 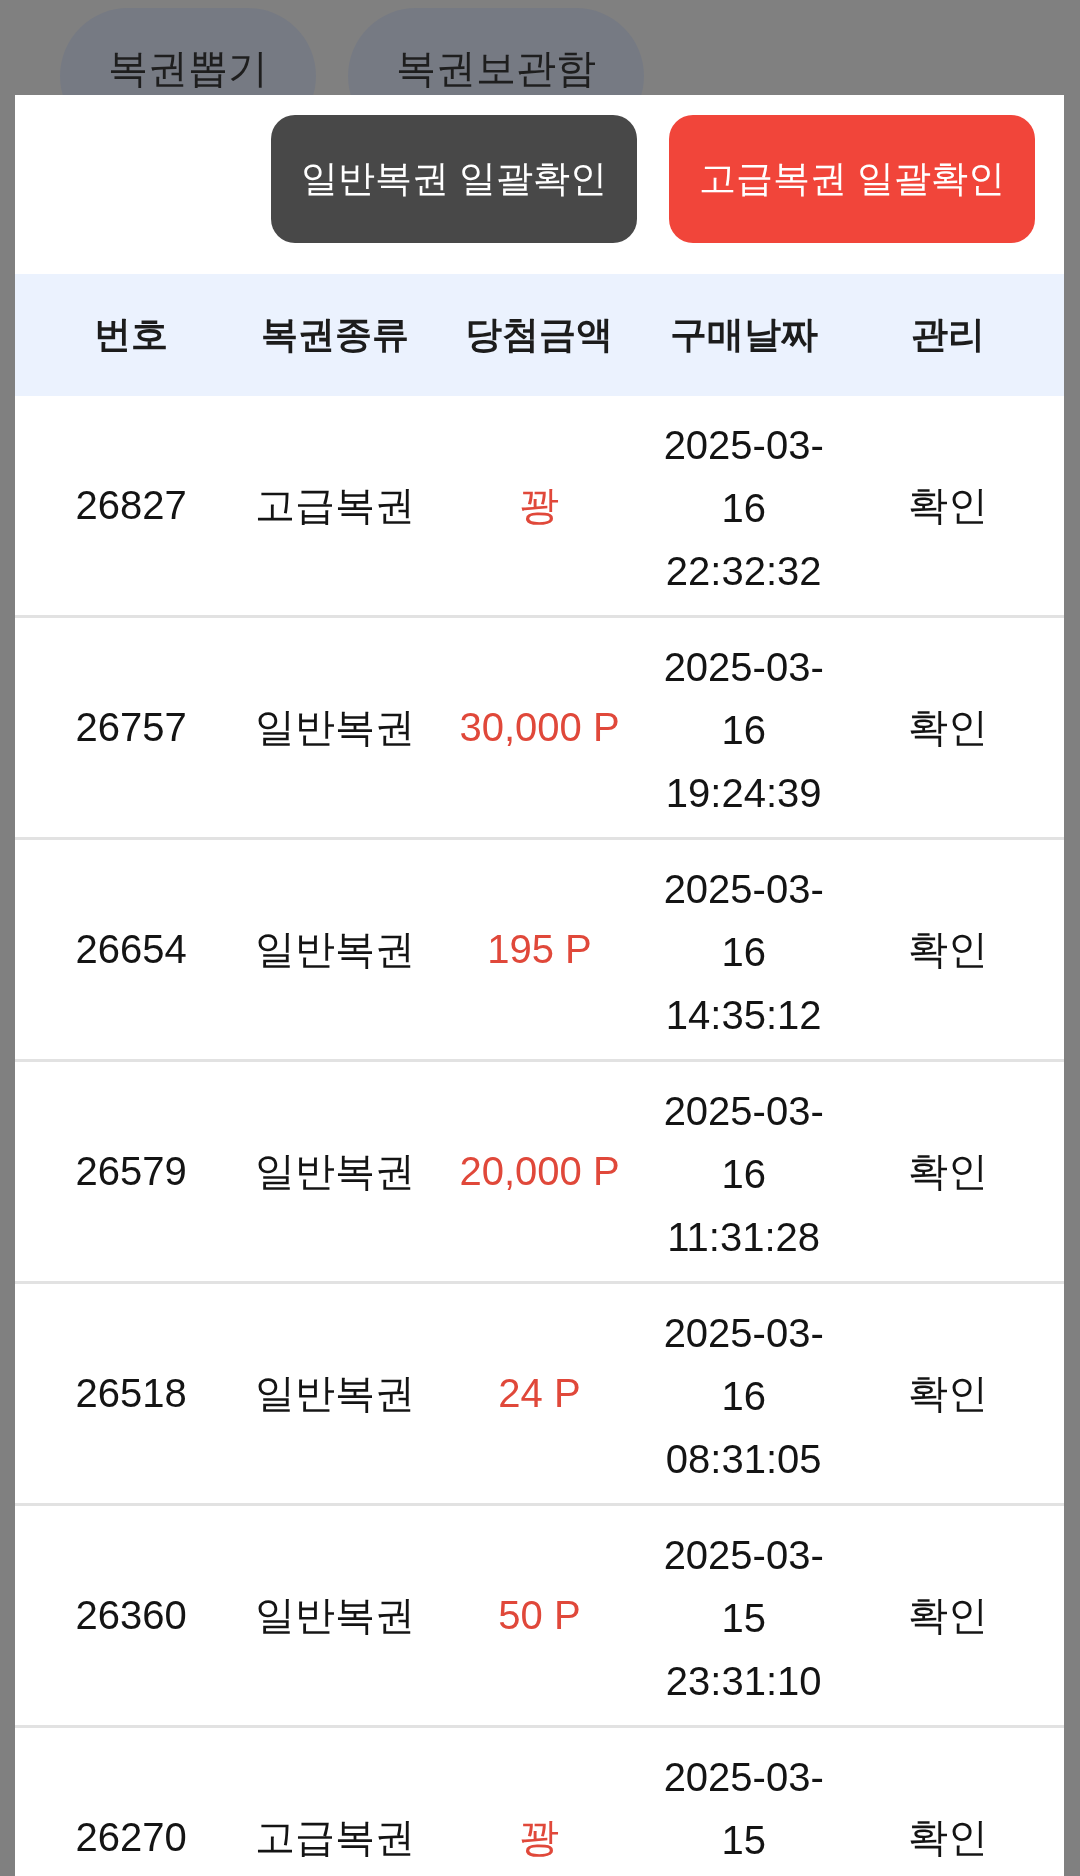 I want to click on purchase-date: 2025-03-16 22:32:32, so click(x=743, y=508).